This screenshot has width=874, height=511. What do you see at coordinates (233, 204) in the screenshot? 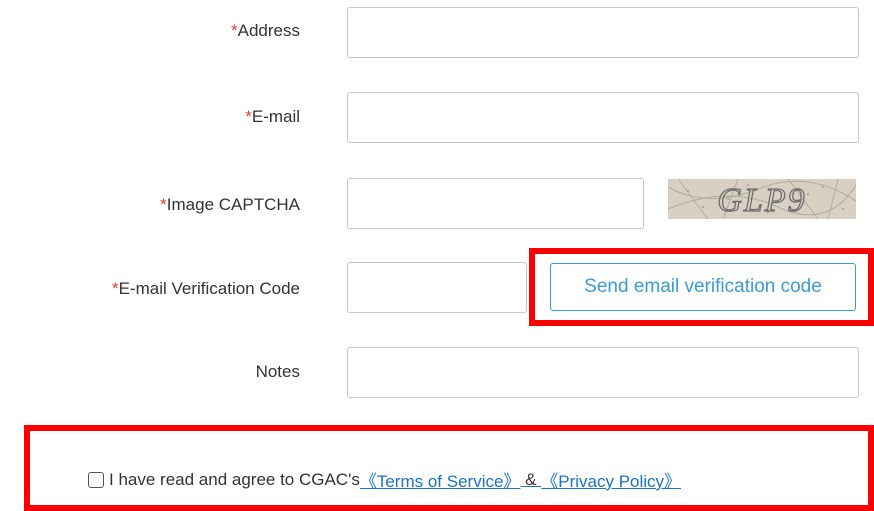
I see `captcha-label-text: Image CAPTCHA` at bounding box center [233, 204].